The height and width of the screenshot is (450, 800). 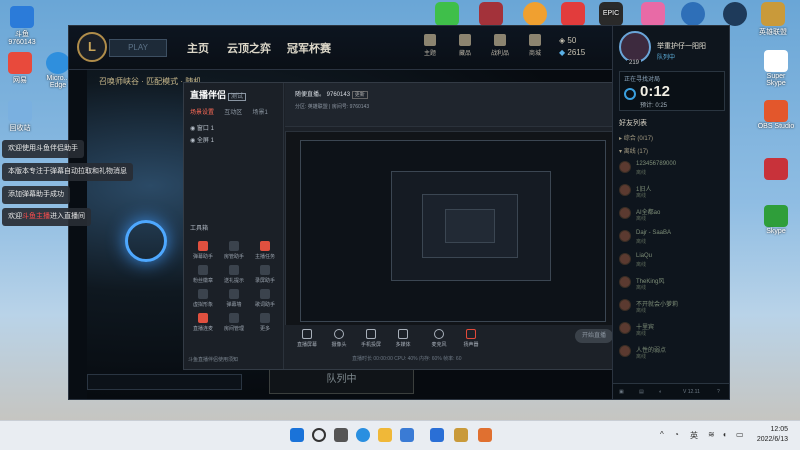 I want to click on profile-name: 举重护仔一阳阳, so click(x=681, y=46).